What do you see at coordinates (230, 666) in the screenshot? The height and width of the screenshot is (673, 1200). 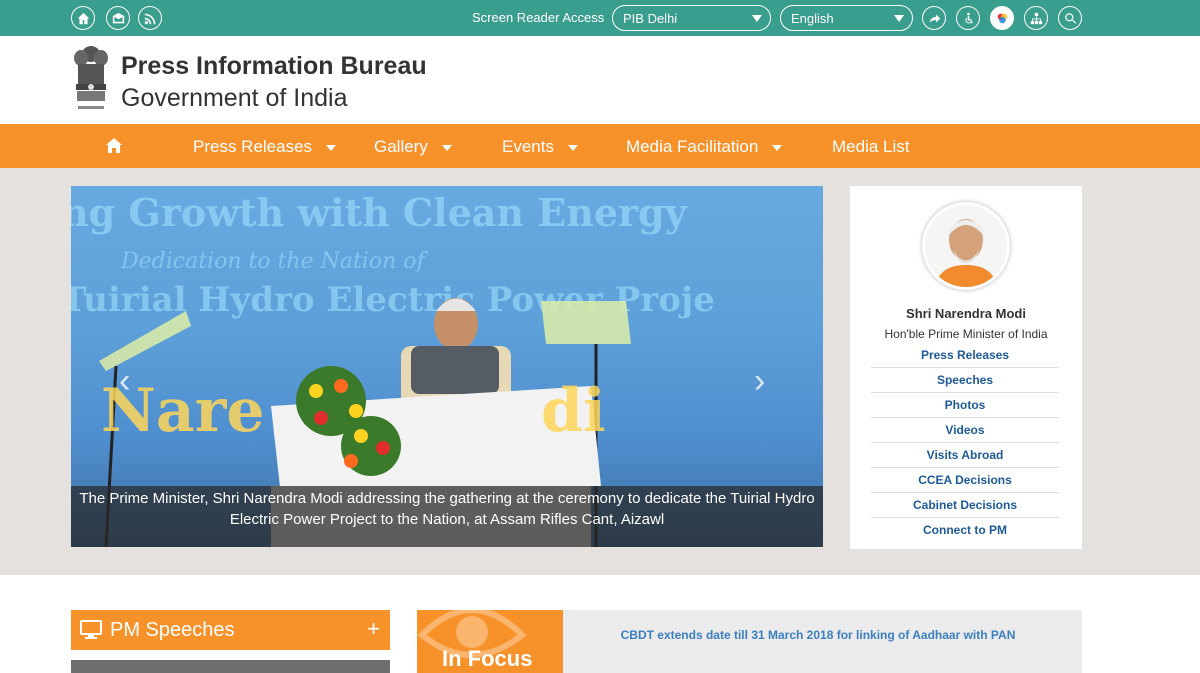 I see `speech-thumbnail` at bounding box center [230, 666].